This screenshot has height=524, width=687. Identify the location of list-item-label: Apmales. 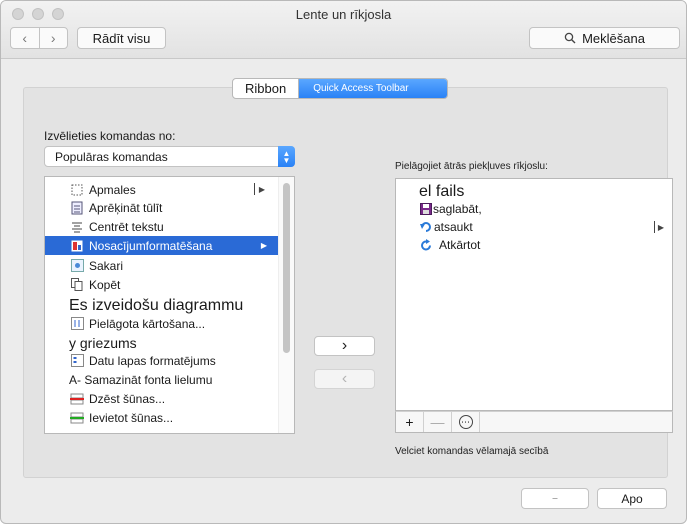
(112, 189).